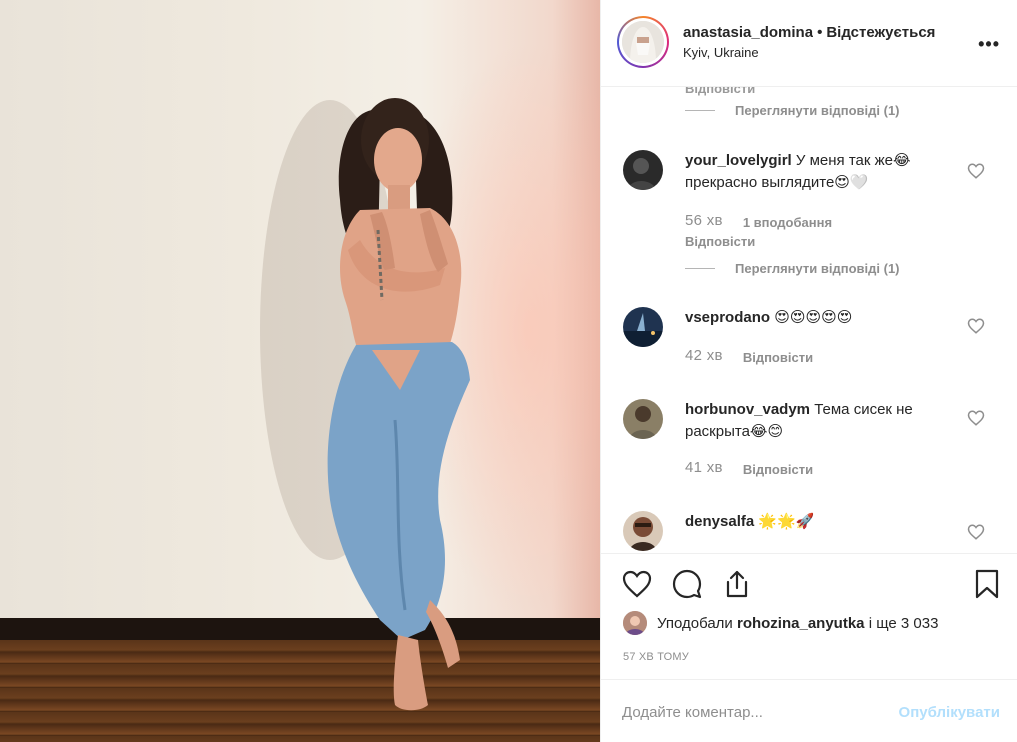  What do you see at coordinates (987, 584) in the screenshot?
I see `bookmark-icon` at bounding box center [987, 584].